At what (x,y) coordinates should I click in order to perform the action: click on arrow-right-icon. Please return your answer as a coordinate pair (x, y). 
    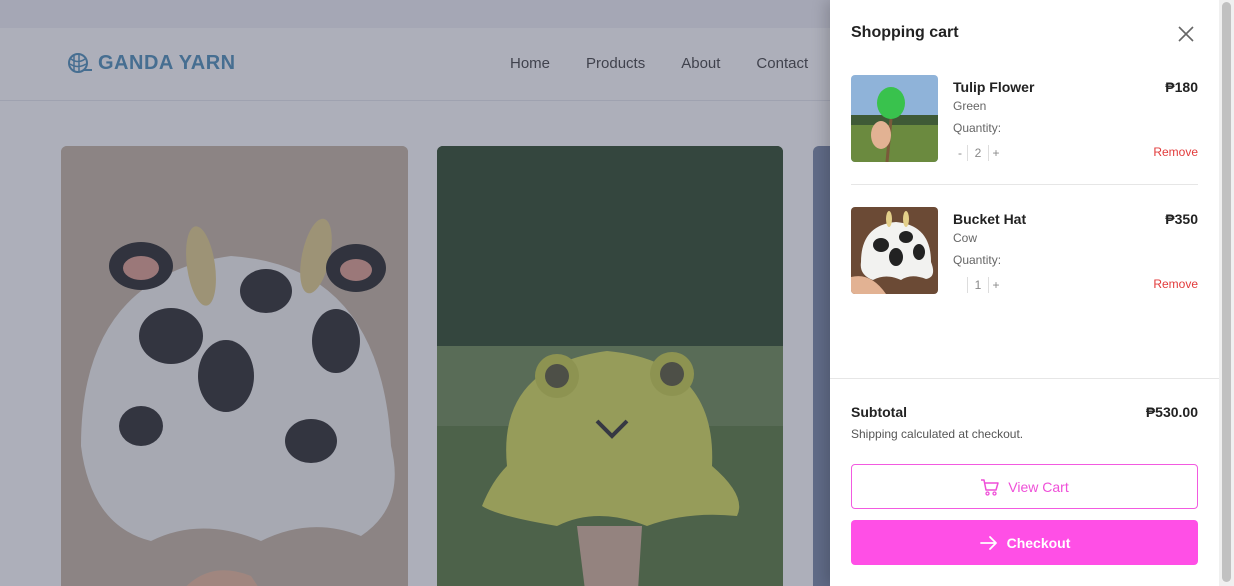
    Looking at the image, I should click on (988, 542).